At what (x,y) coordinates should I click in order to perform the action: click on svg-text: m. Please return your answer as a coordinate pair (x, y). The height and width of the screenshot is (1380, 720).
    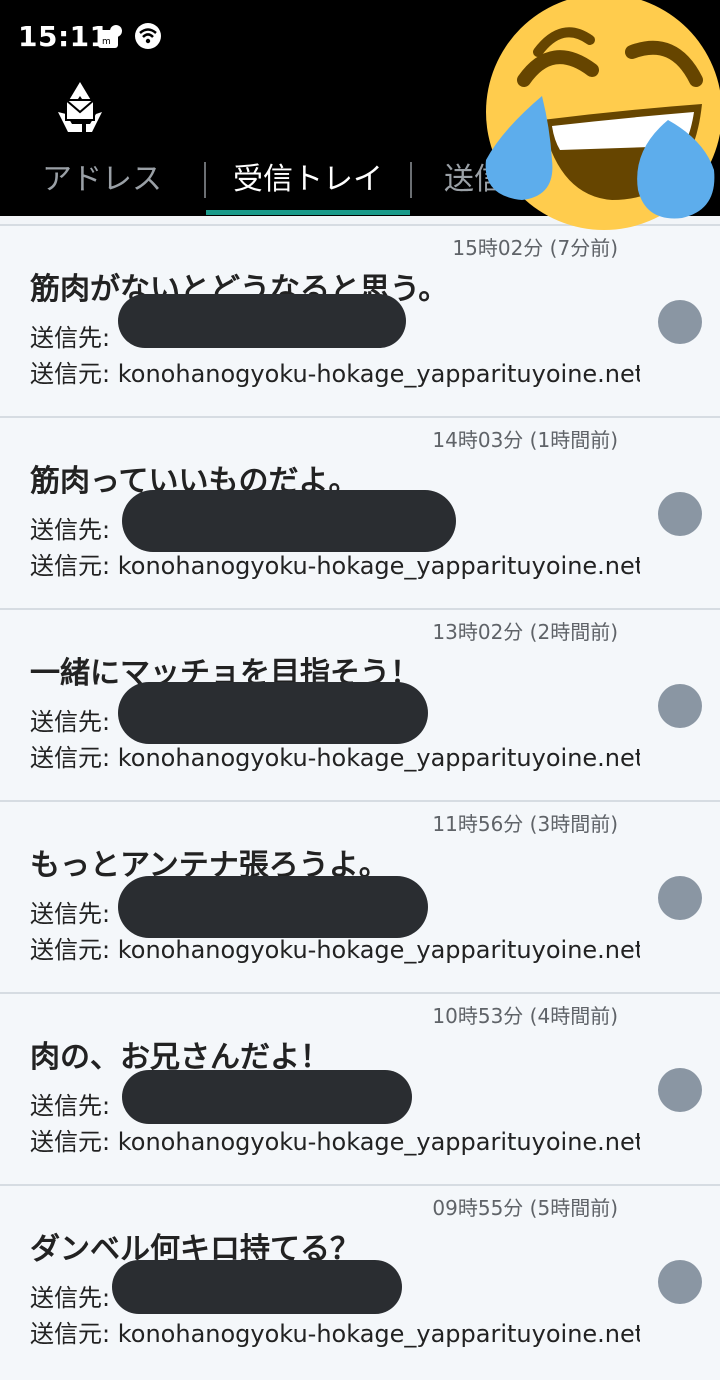
    Looking at the image, I should click on (106, 42).